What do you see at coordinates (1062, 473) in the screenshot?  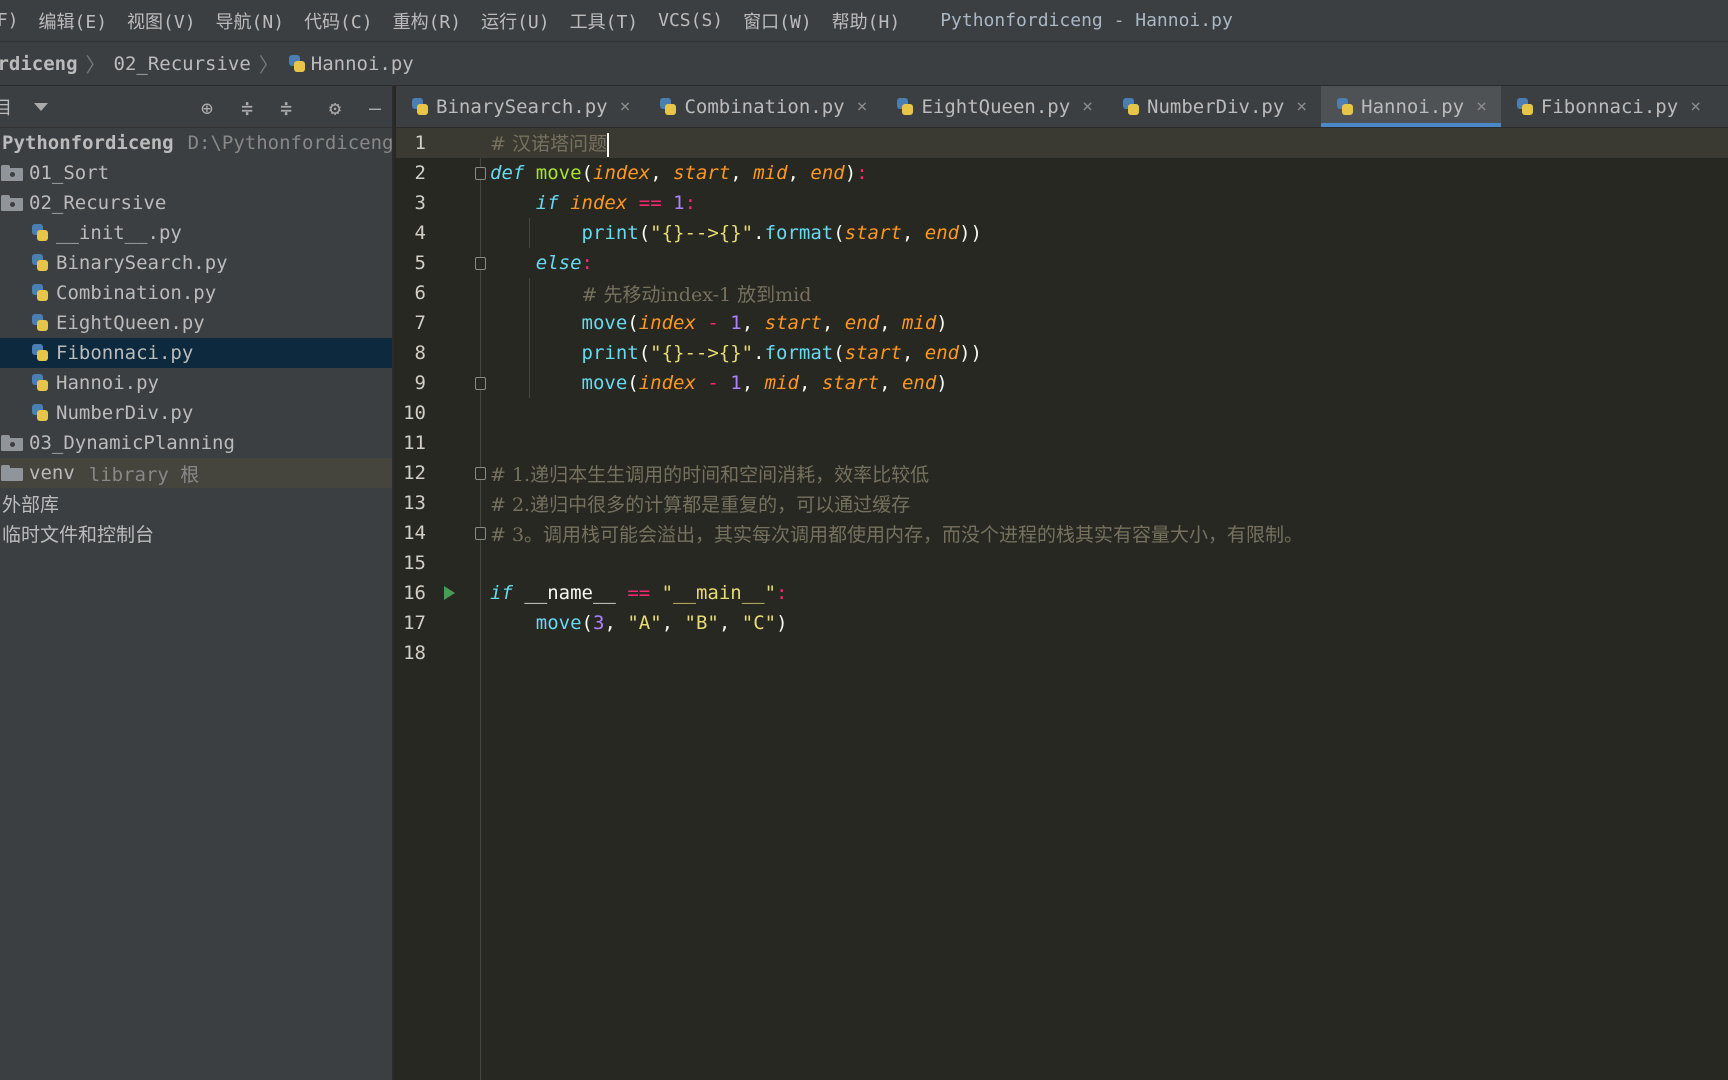 I see `code-line-12: 12 # 1.递归本生生调用的时间和空间消耗，效率比较低` at bounding box center [1062, 473].